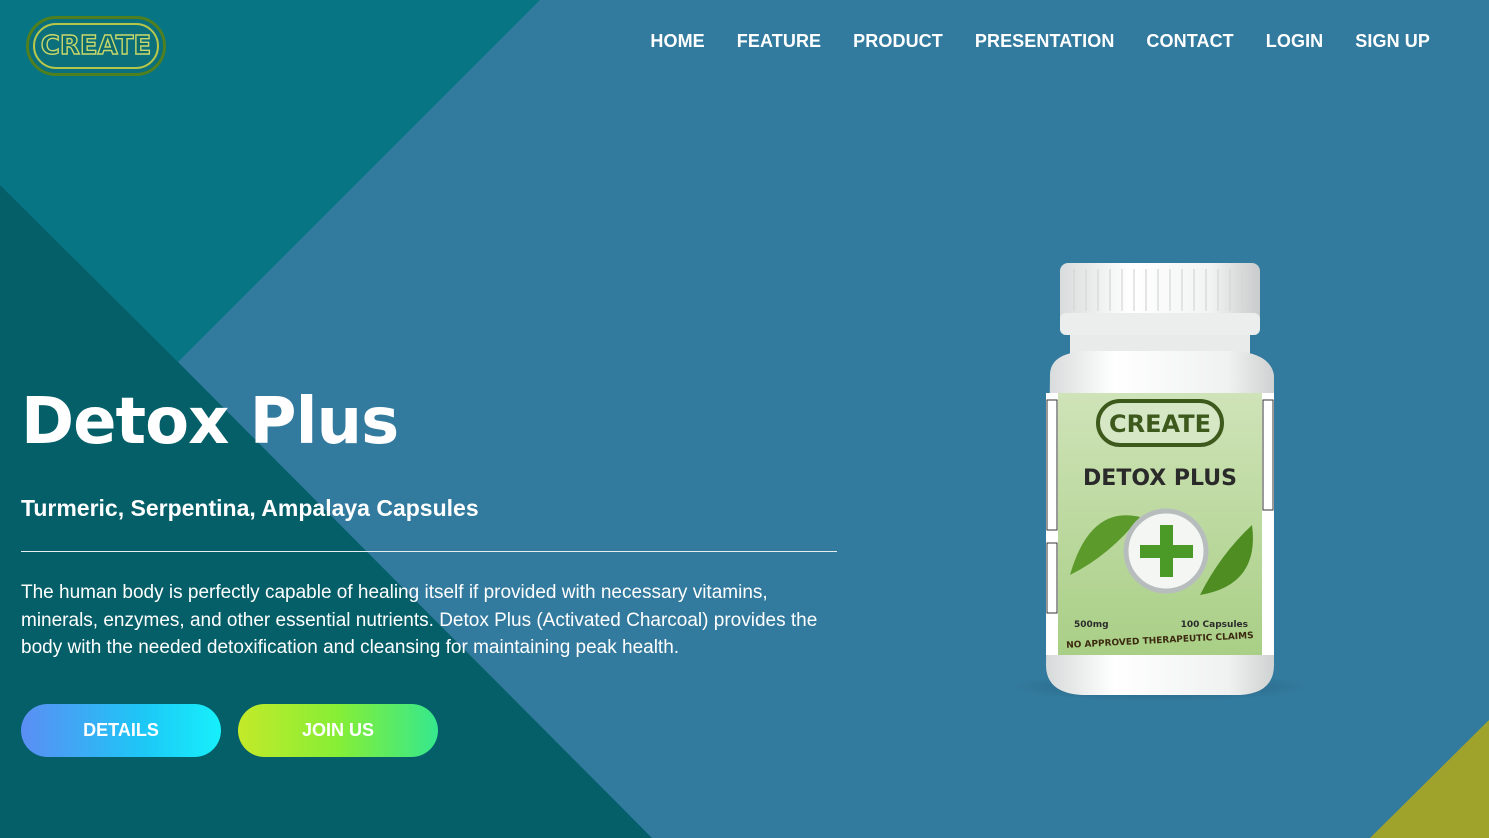 Image resolution: width=1489 pixels, height=838 pixels. I want to click on nav-sign-up: SIGN UP, so click(1392, 41).